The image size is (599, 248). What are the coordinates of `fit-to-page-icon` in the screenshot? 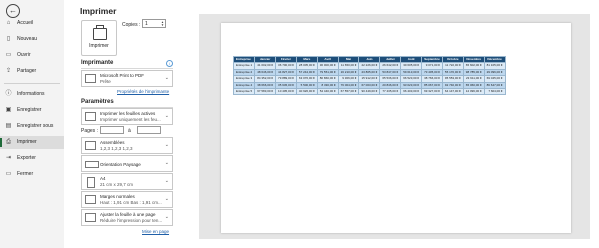 It's located at (90, 217).